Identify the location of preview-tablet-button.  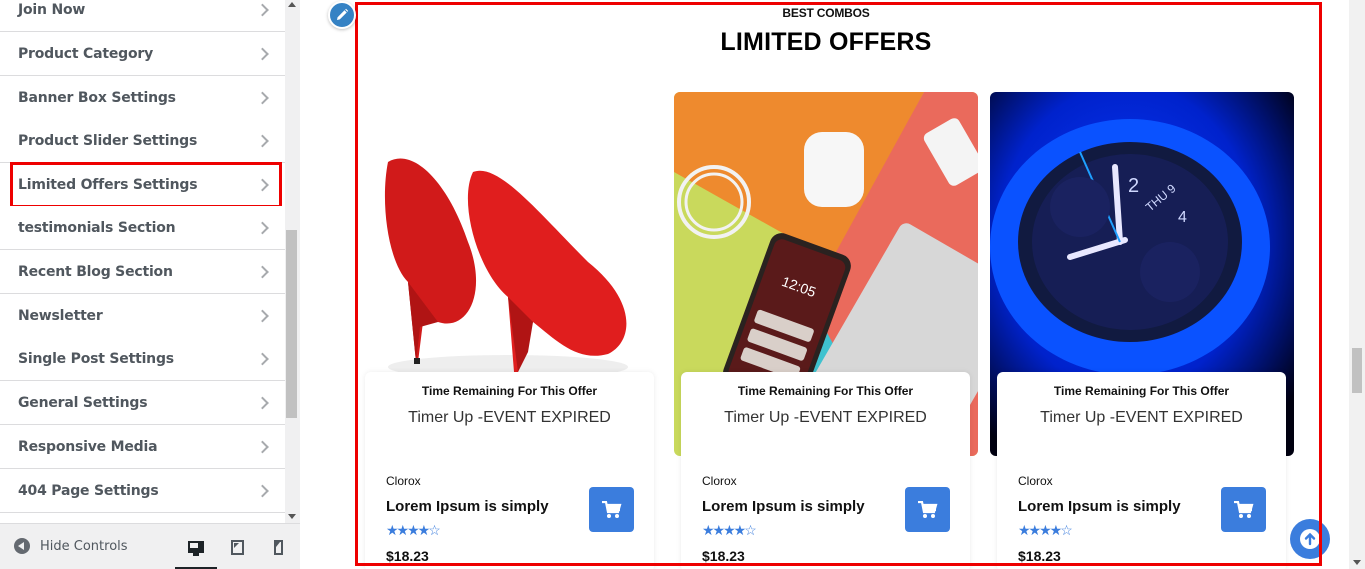
(237, 547).